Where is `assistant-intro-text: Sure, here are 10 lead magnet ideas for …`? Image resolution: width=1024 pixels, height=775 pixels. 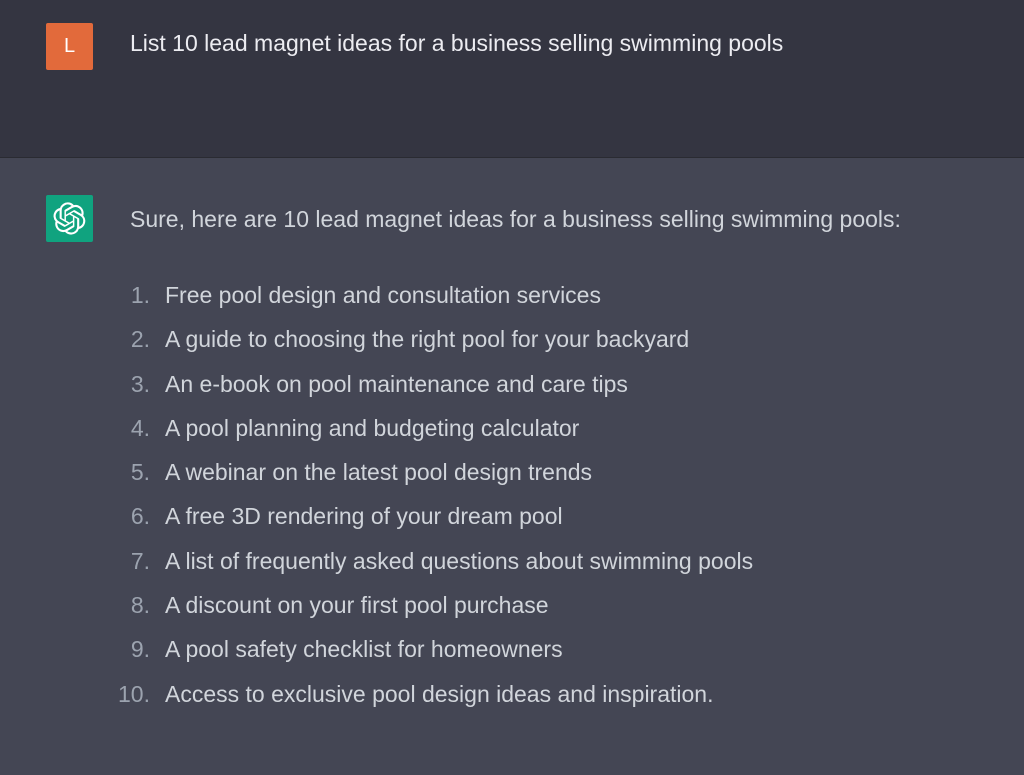
assistant-intro-text: Sure, here are 10 lead magnet ideas for … is located at coordinates (515, 219).